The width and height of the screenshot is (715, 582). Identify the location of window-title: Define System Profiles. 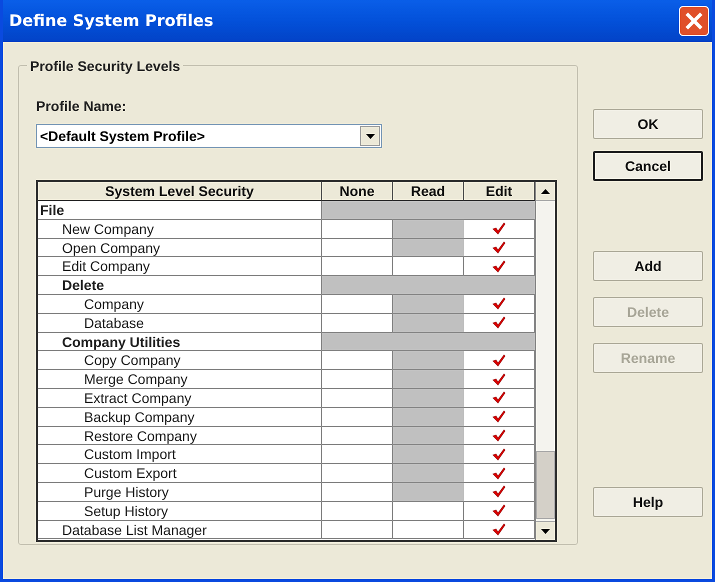
(111, 21).